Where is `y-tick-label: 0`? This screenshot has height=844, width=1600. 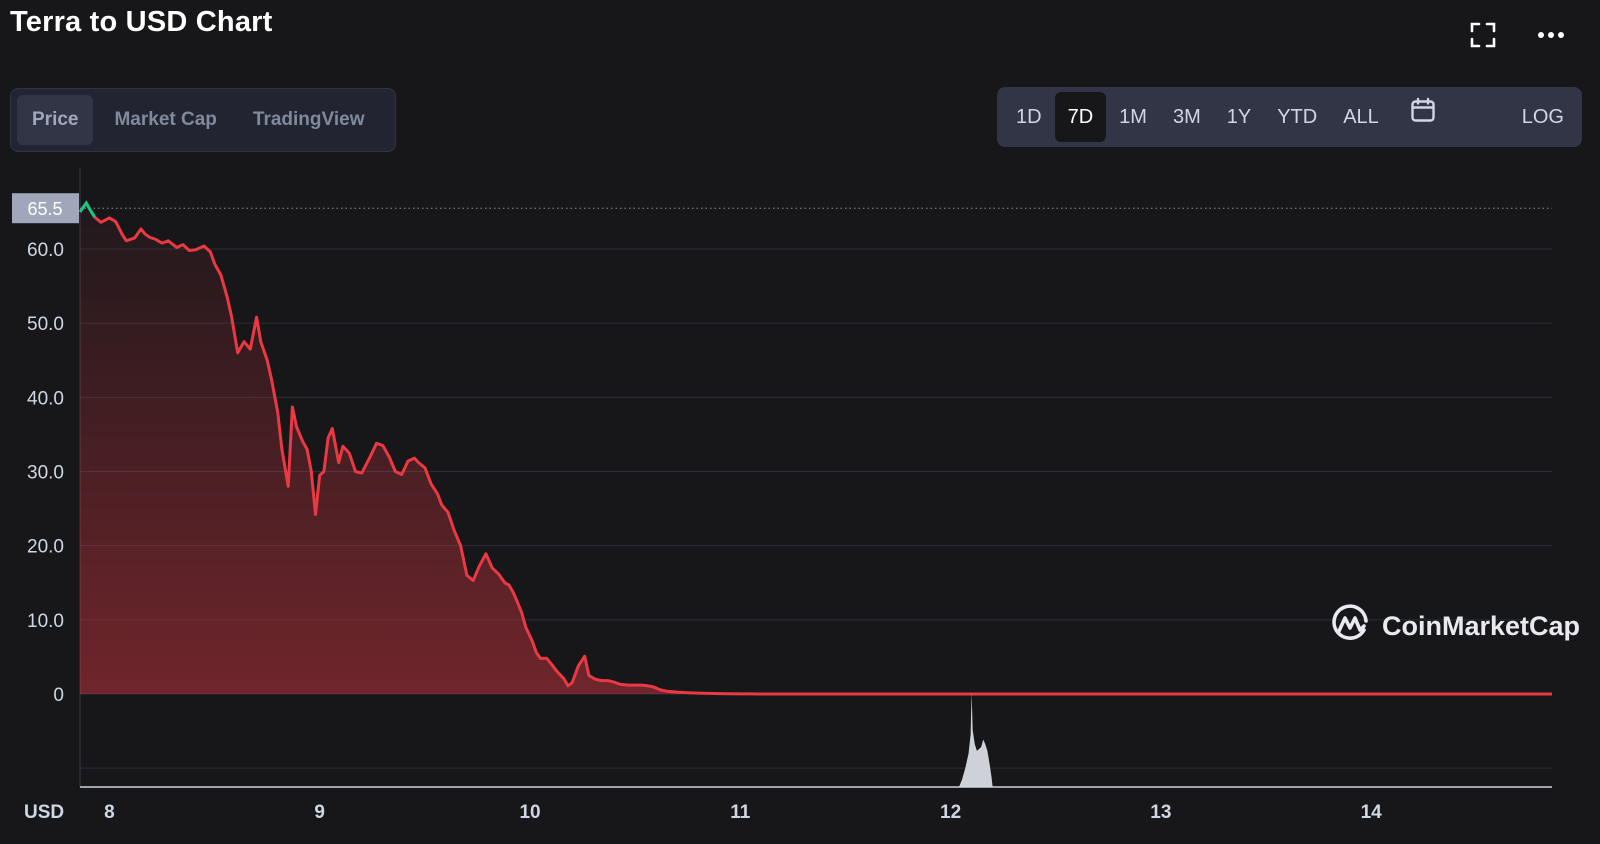 y-tick-label: 0 is located at coordinates (58, 695).